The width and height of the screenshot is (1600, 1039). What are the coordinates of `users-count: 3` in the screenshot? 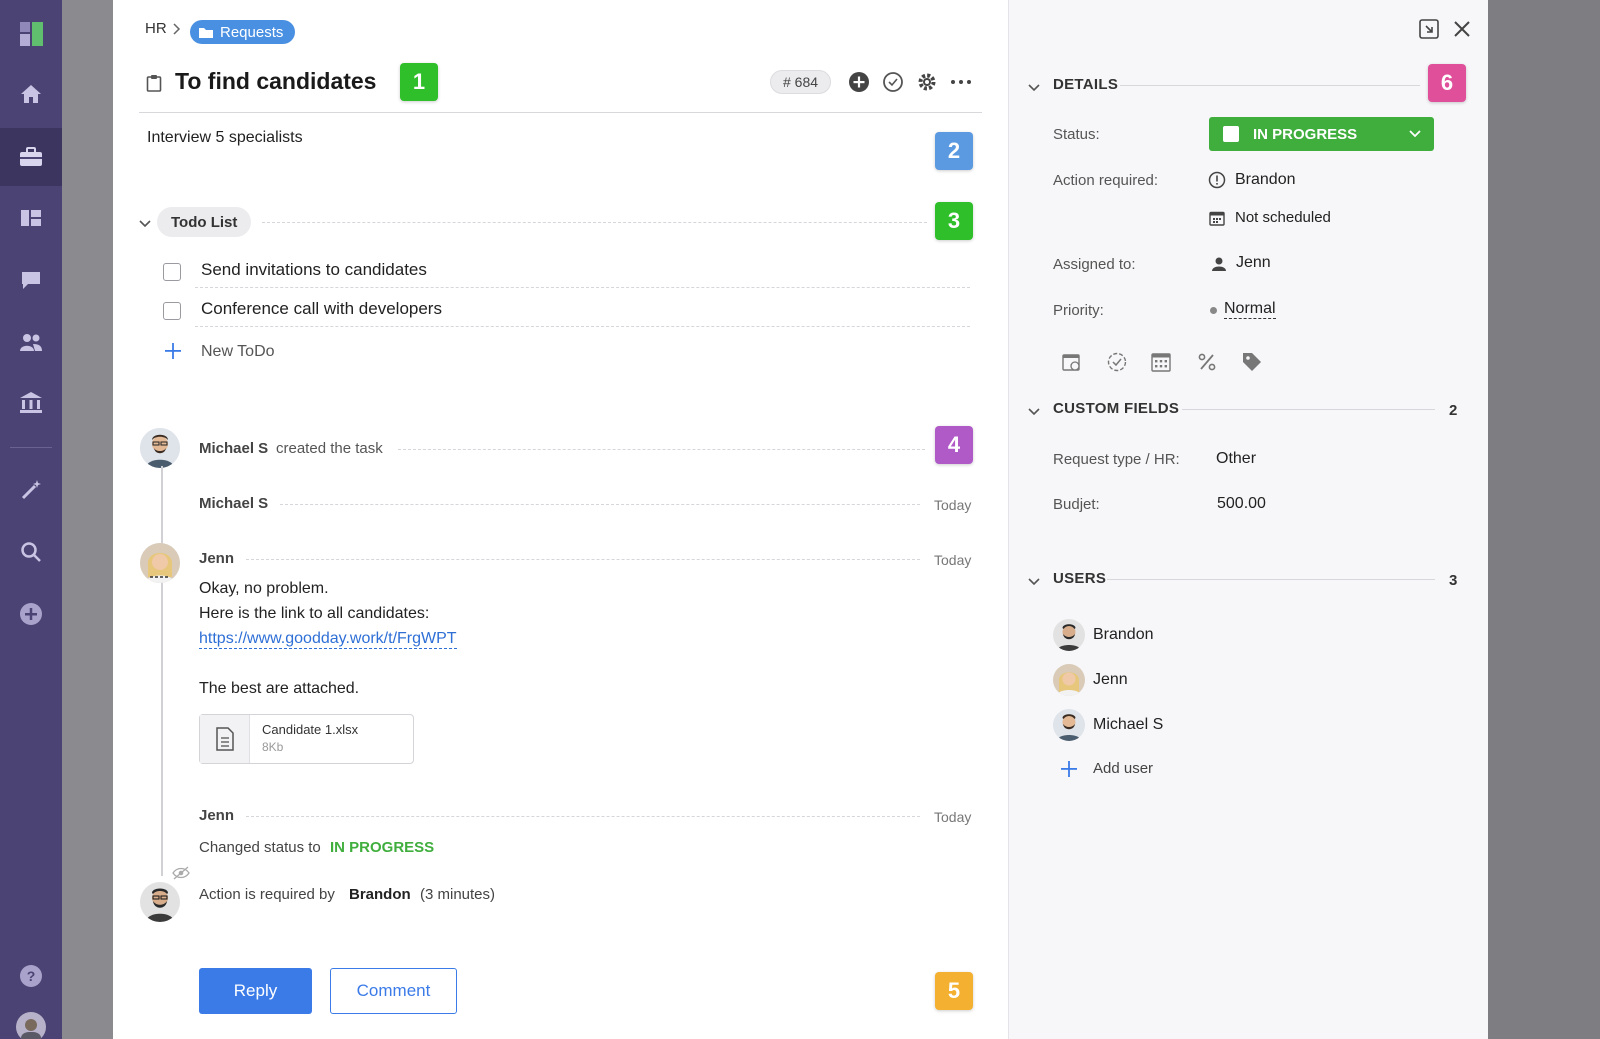 It's located at (1453, 580).